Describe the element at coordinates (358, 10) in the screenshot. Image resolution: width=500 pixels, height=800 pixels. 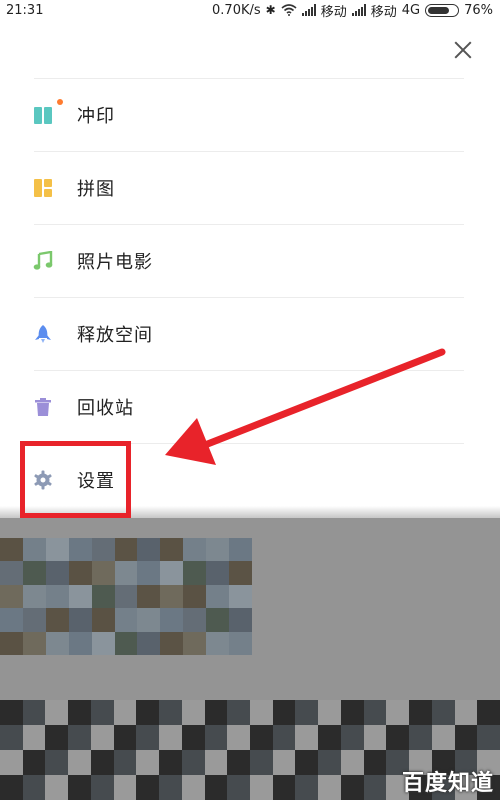
I see `hd-signal-icon` at that location.